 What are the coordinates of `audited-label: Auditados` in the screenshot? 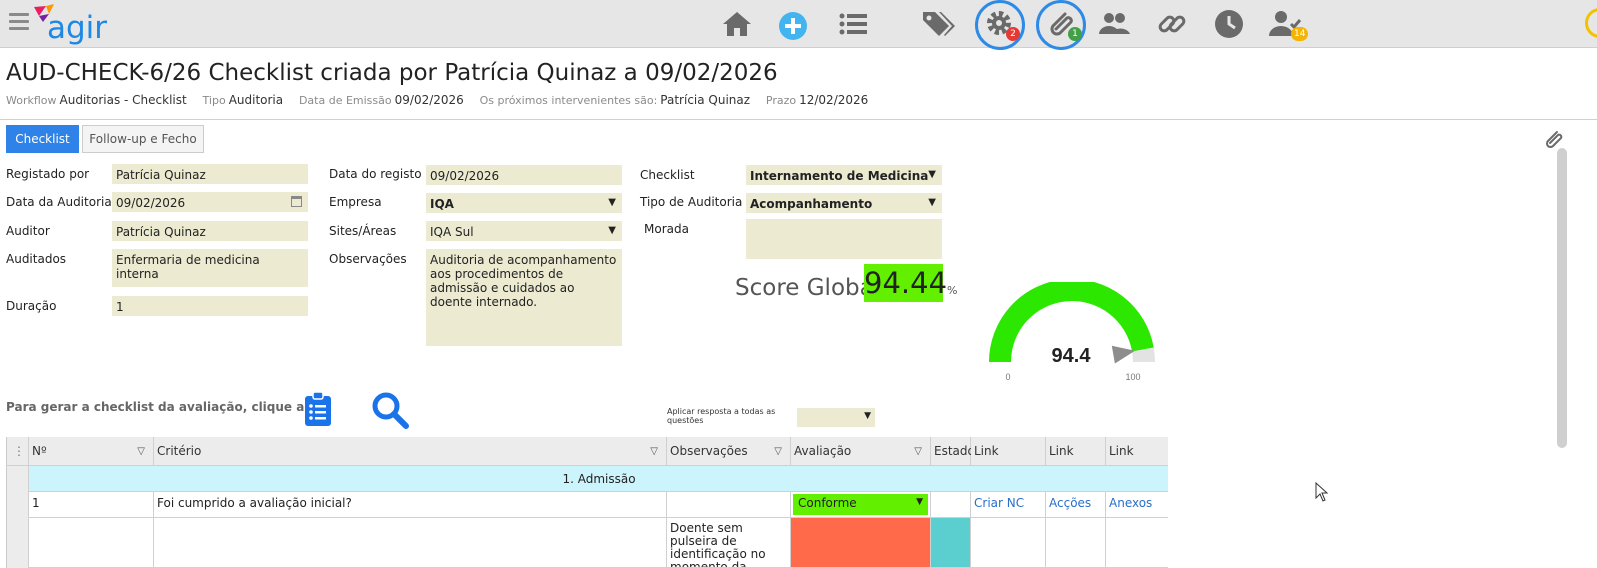 It's located at (36, 259).